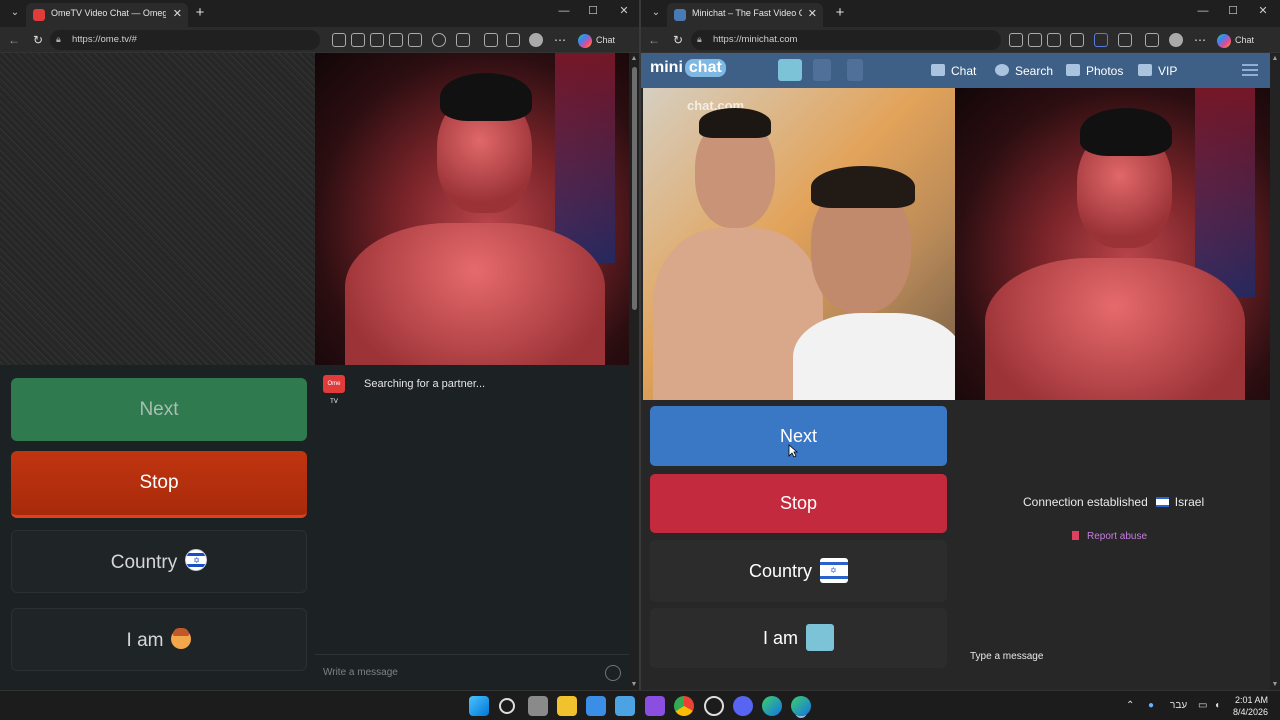  Describe the element at coordinates (1157, 71) in the screenshot. I see `nav-vip: VIP` at that location.